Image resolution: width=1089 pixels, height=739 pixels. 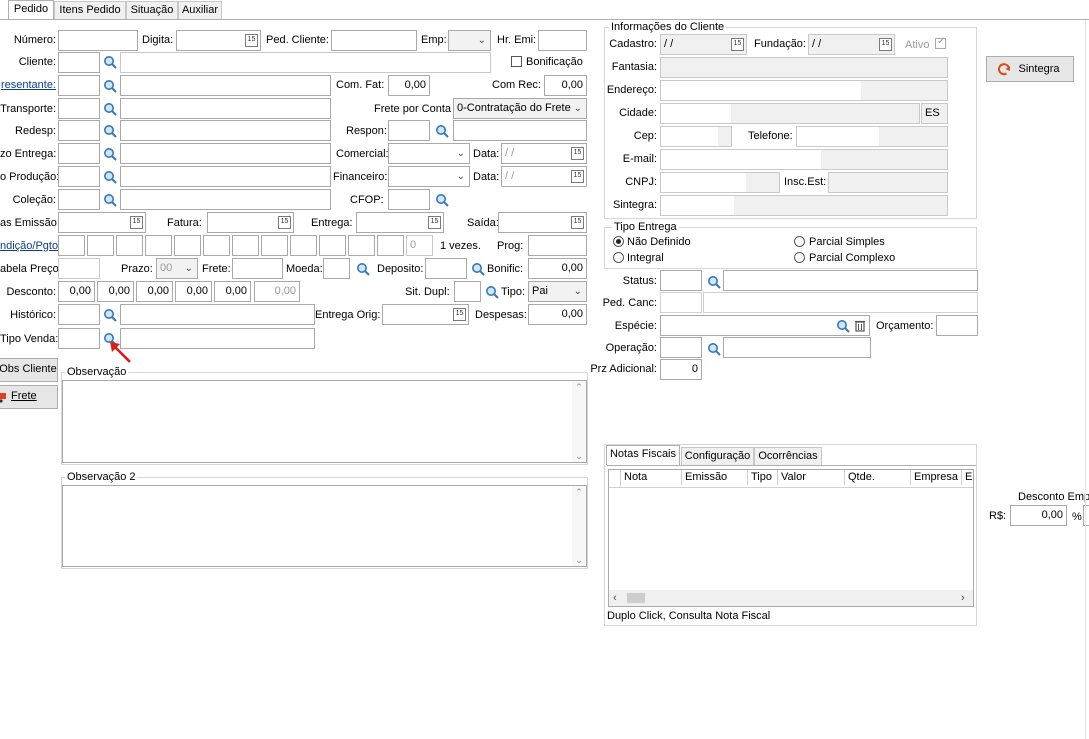 I want to click on data-1-input: / / 15, so click(x=544, y=153).